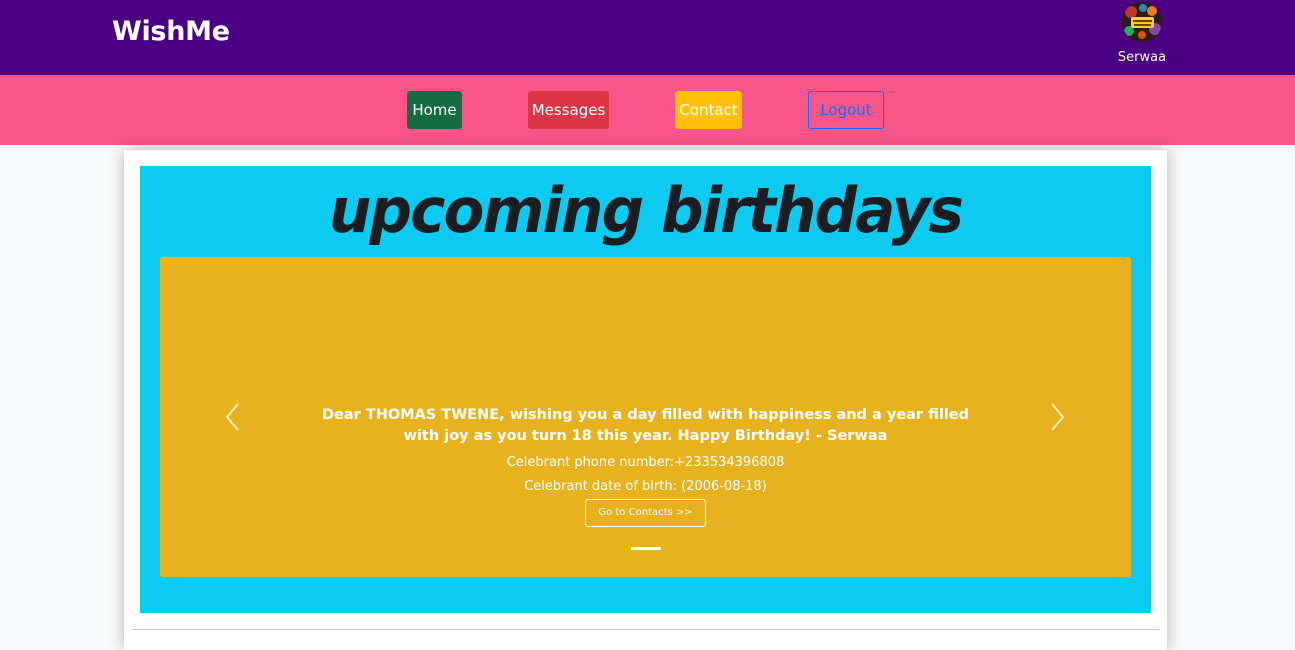 The width and height of the screenshot is (1295, 650). What do you see at coordinates (645, 486) in the screenshot?
I see `celebrant-dob: Celebrant date of birth: (2006-08-18)` at bounding box center [645, 486].